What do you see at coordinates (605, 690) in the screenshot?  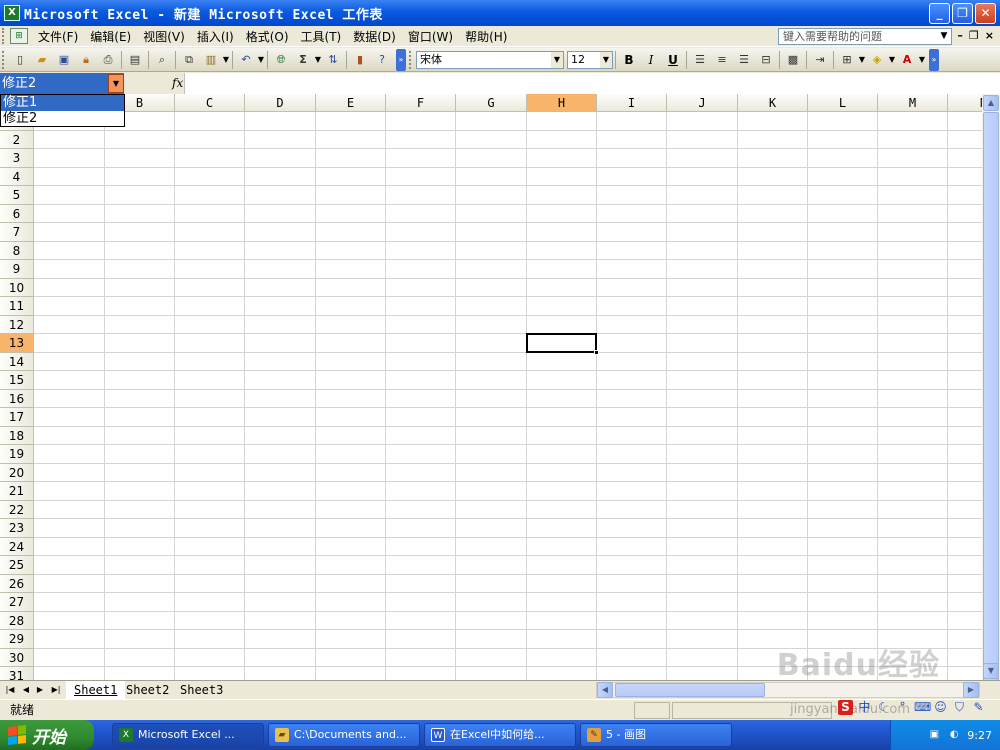 I see `scroll-left-icon: ◀` at bounding box center [605, 690].